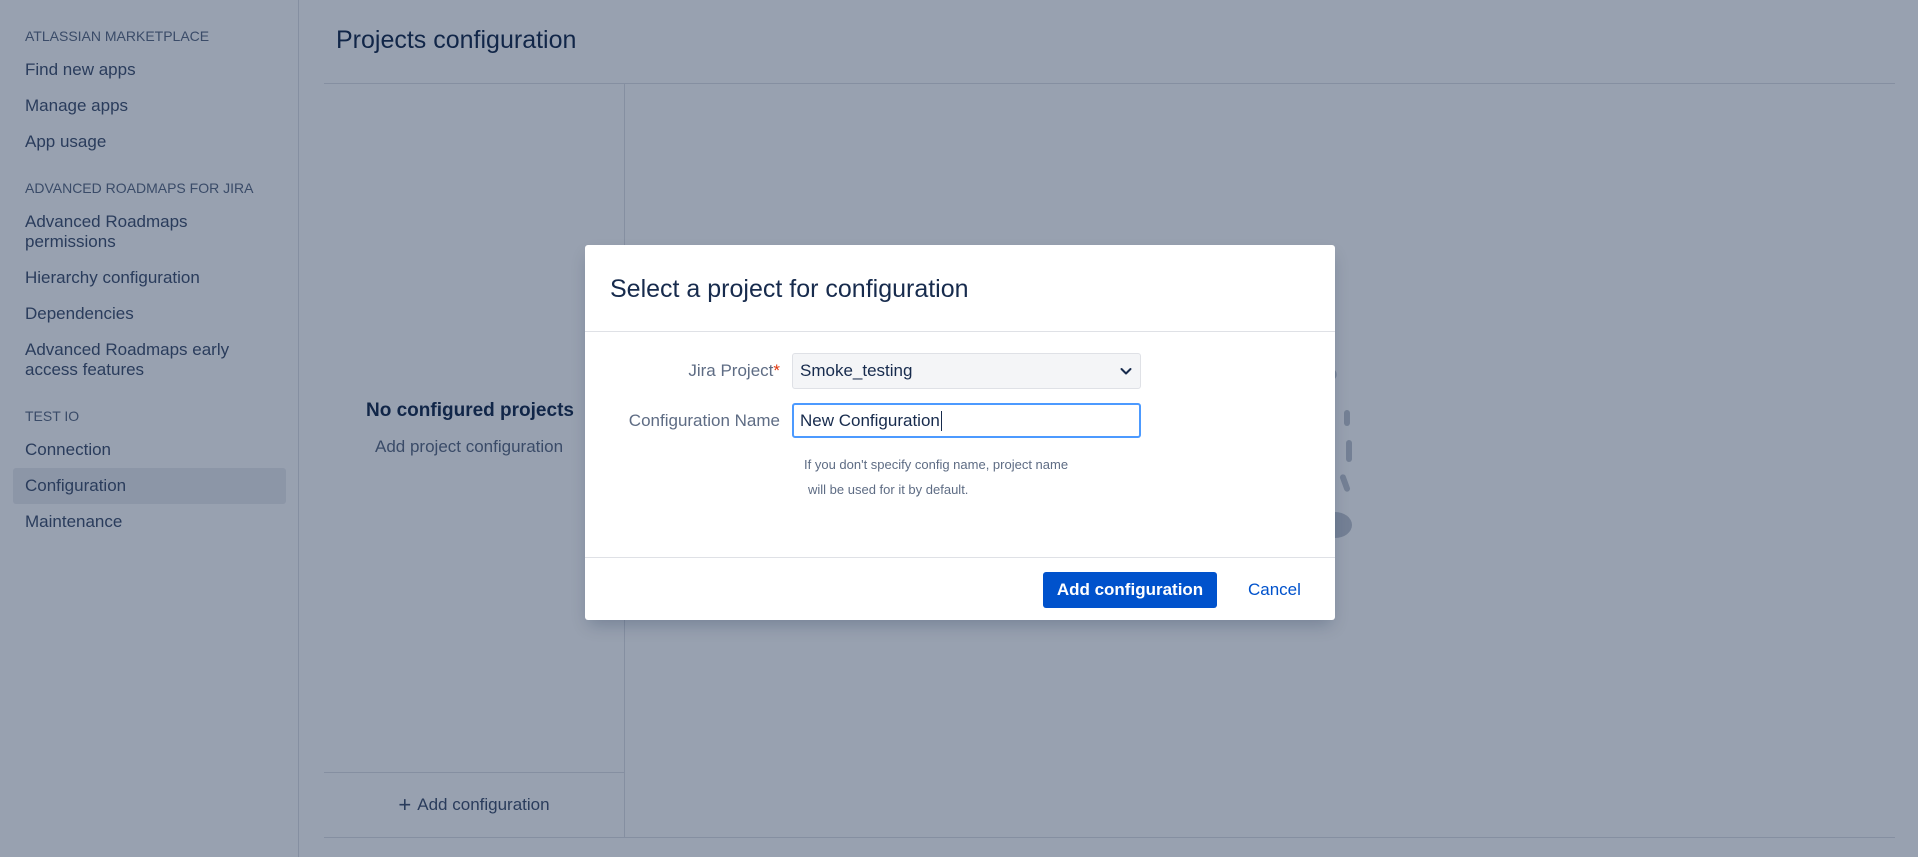 This screenshot has height=857, width=1918. I want to click on add-configuration-submit-button: Add configuration, so click(1130, 590).